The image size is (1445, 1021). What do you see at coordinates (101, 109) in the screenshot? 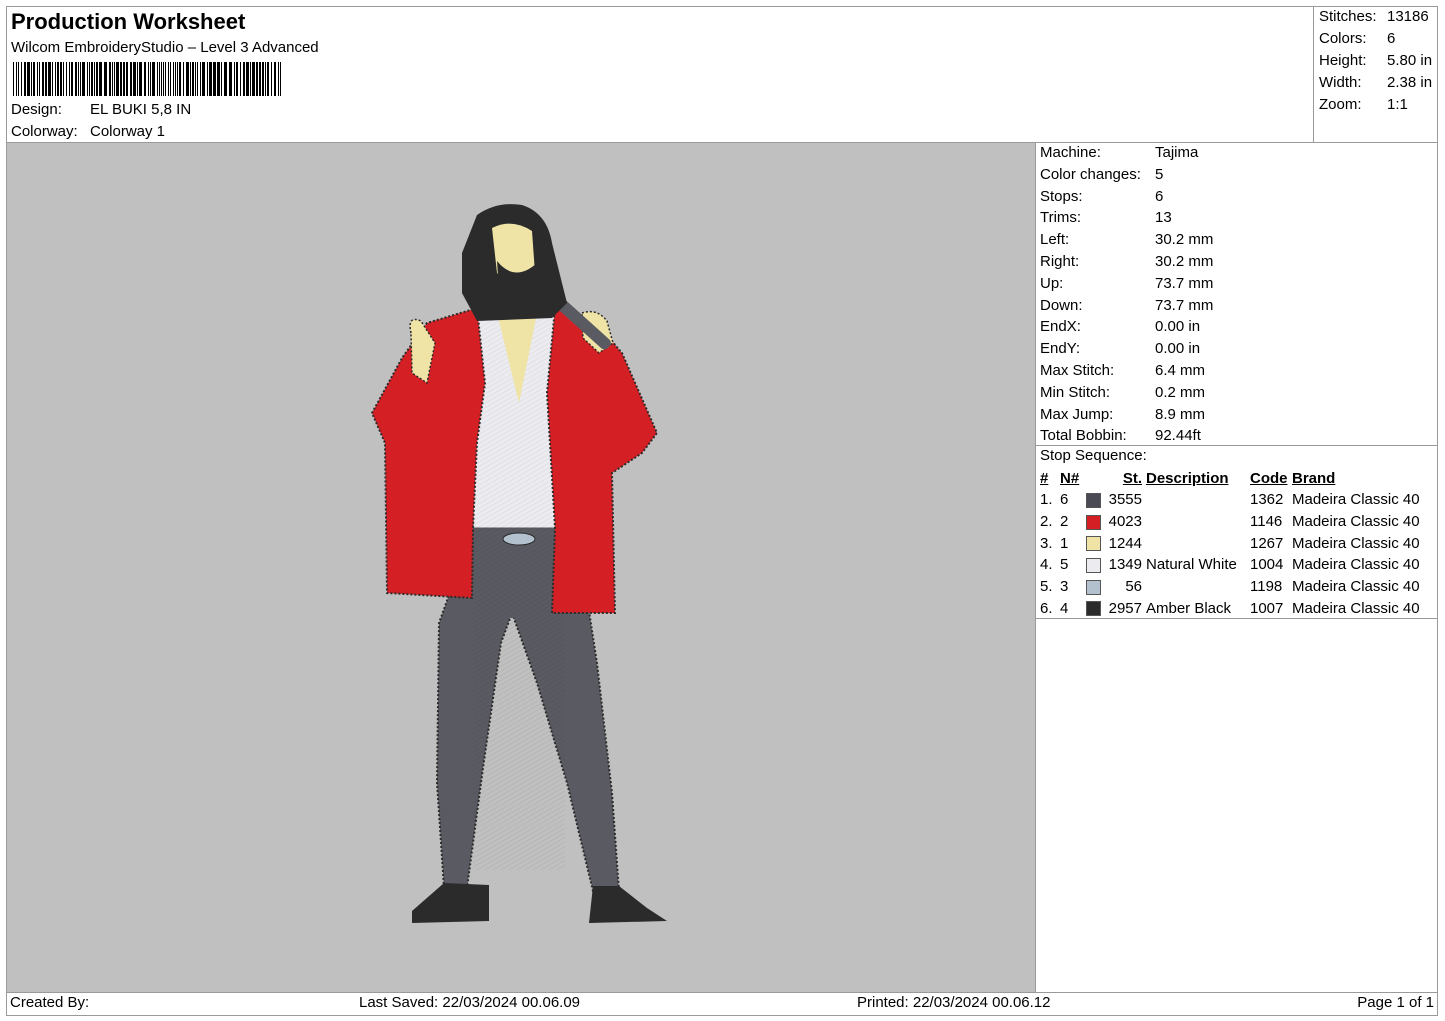
I see `design-row: Design: EL BUKI 5,8 IN` at bounding box center [101, 109].